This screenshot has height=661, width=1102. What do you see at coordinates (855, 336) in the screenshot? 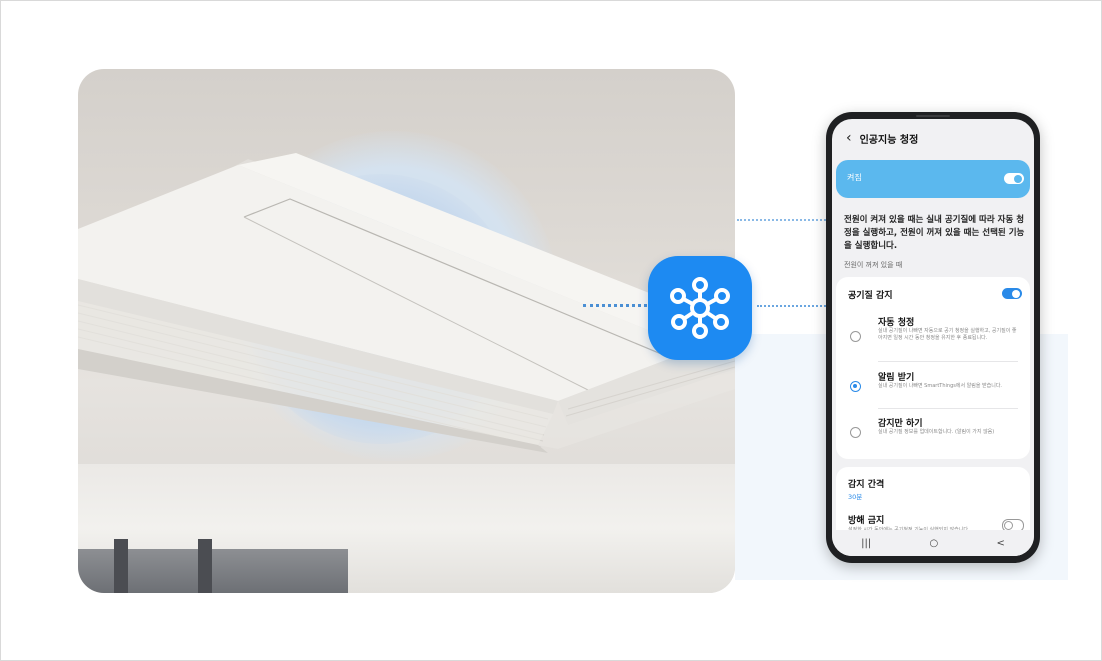
I see `radio-auto-clean` at bounding box center [855, 336].